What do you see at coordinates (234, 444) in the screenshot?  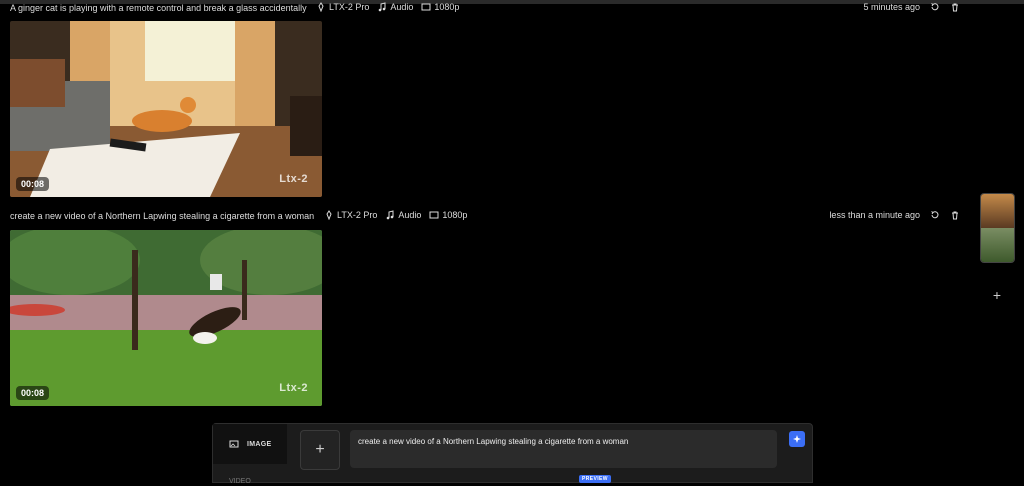 I see `image-icon` at bounding box center [234, 444].